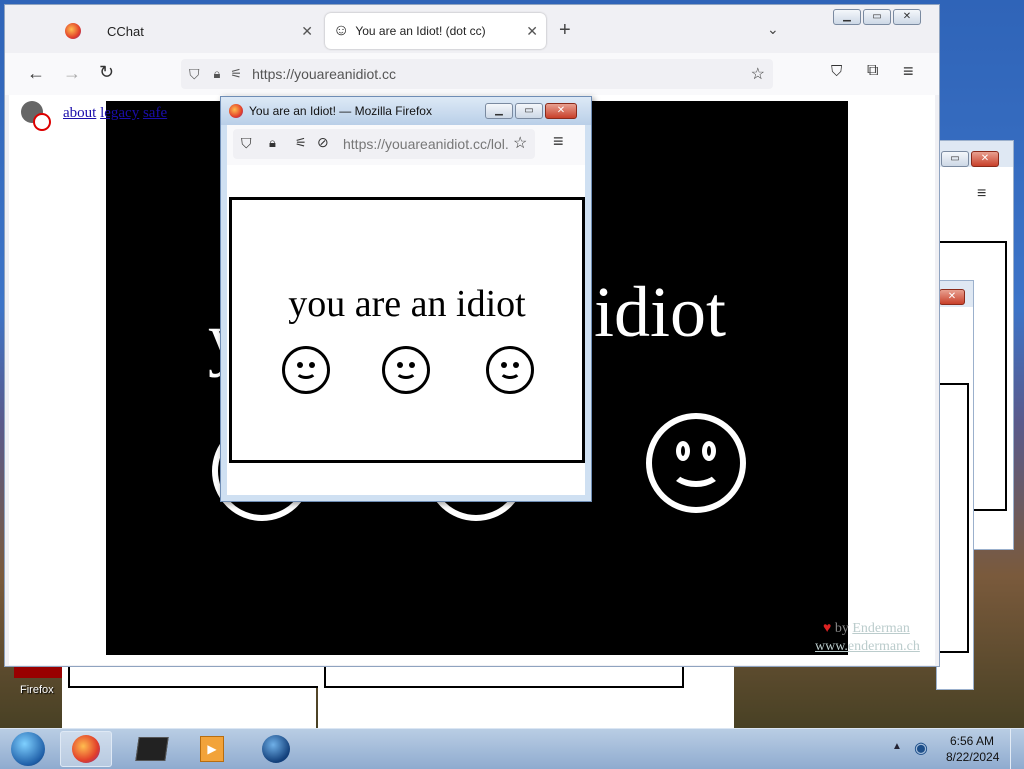 This screenshot has height=769, width=1024. I want to click on audio-muted-icon, so click(36, 116).